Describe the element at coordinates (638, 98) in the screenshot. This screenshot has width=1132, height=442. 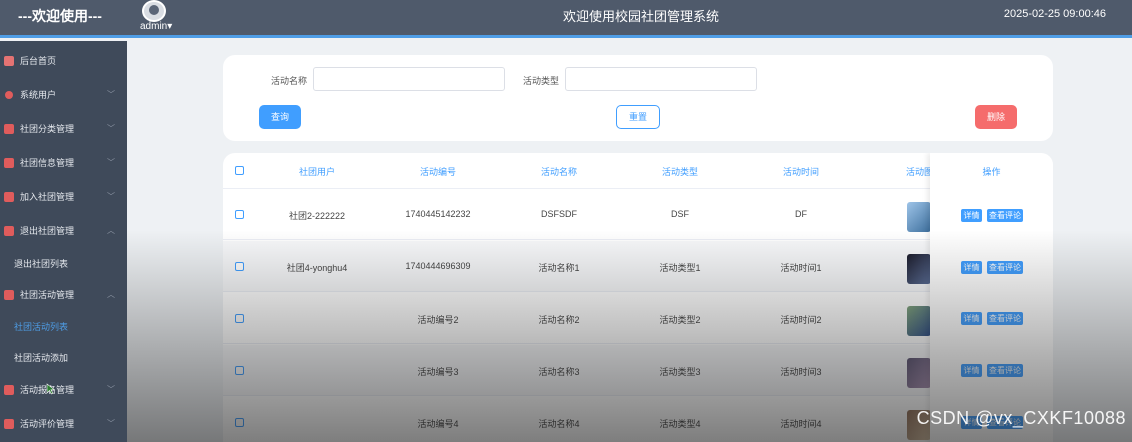
I see `search-panel: 活动名称 活动类型 查询 重置 删除` at that location.